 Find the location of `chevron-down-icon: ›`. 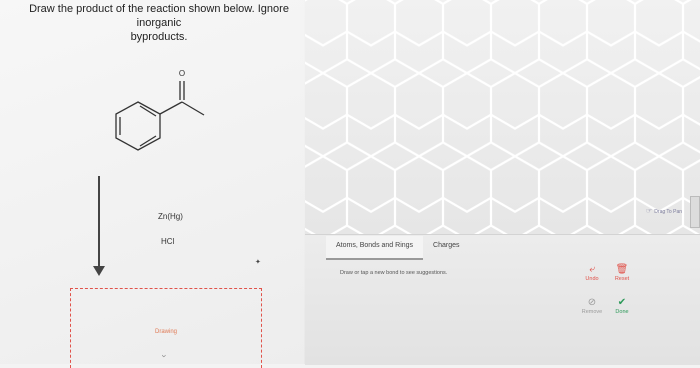

chevron-down-icon: › is located at coordinates (165, 356).